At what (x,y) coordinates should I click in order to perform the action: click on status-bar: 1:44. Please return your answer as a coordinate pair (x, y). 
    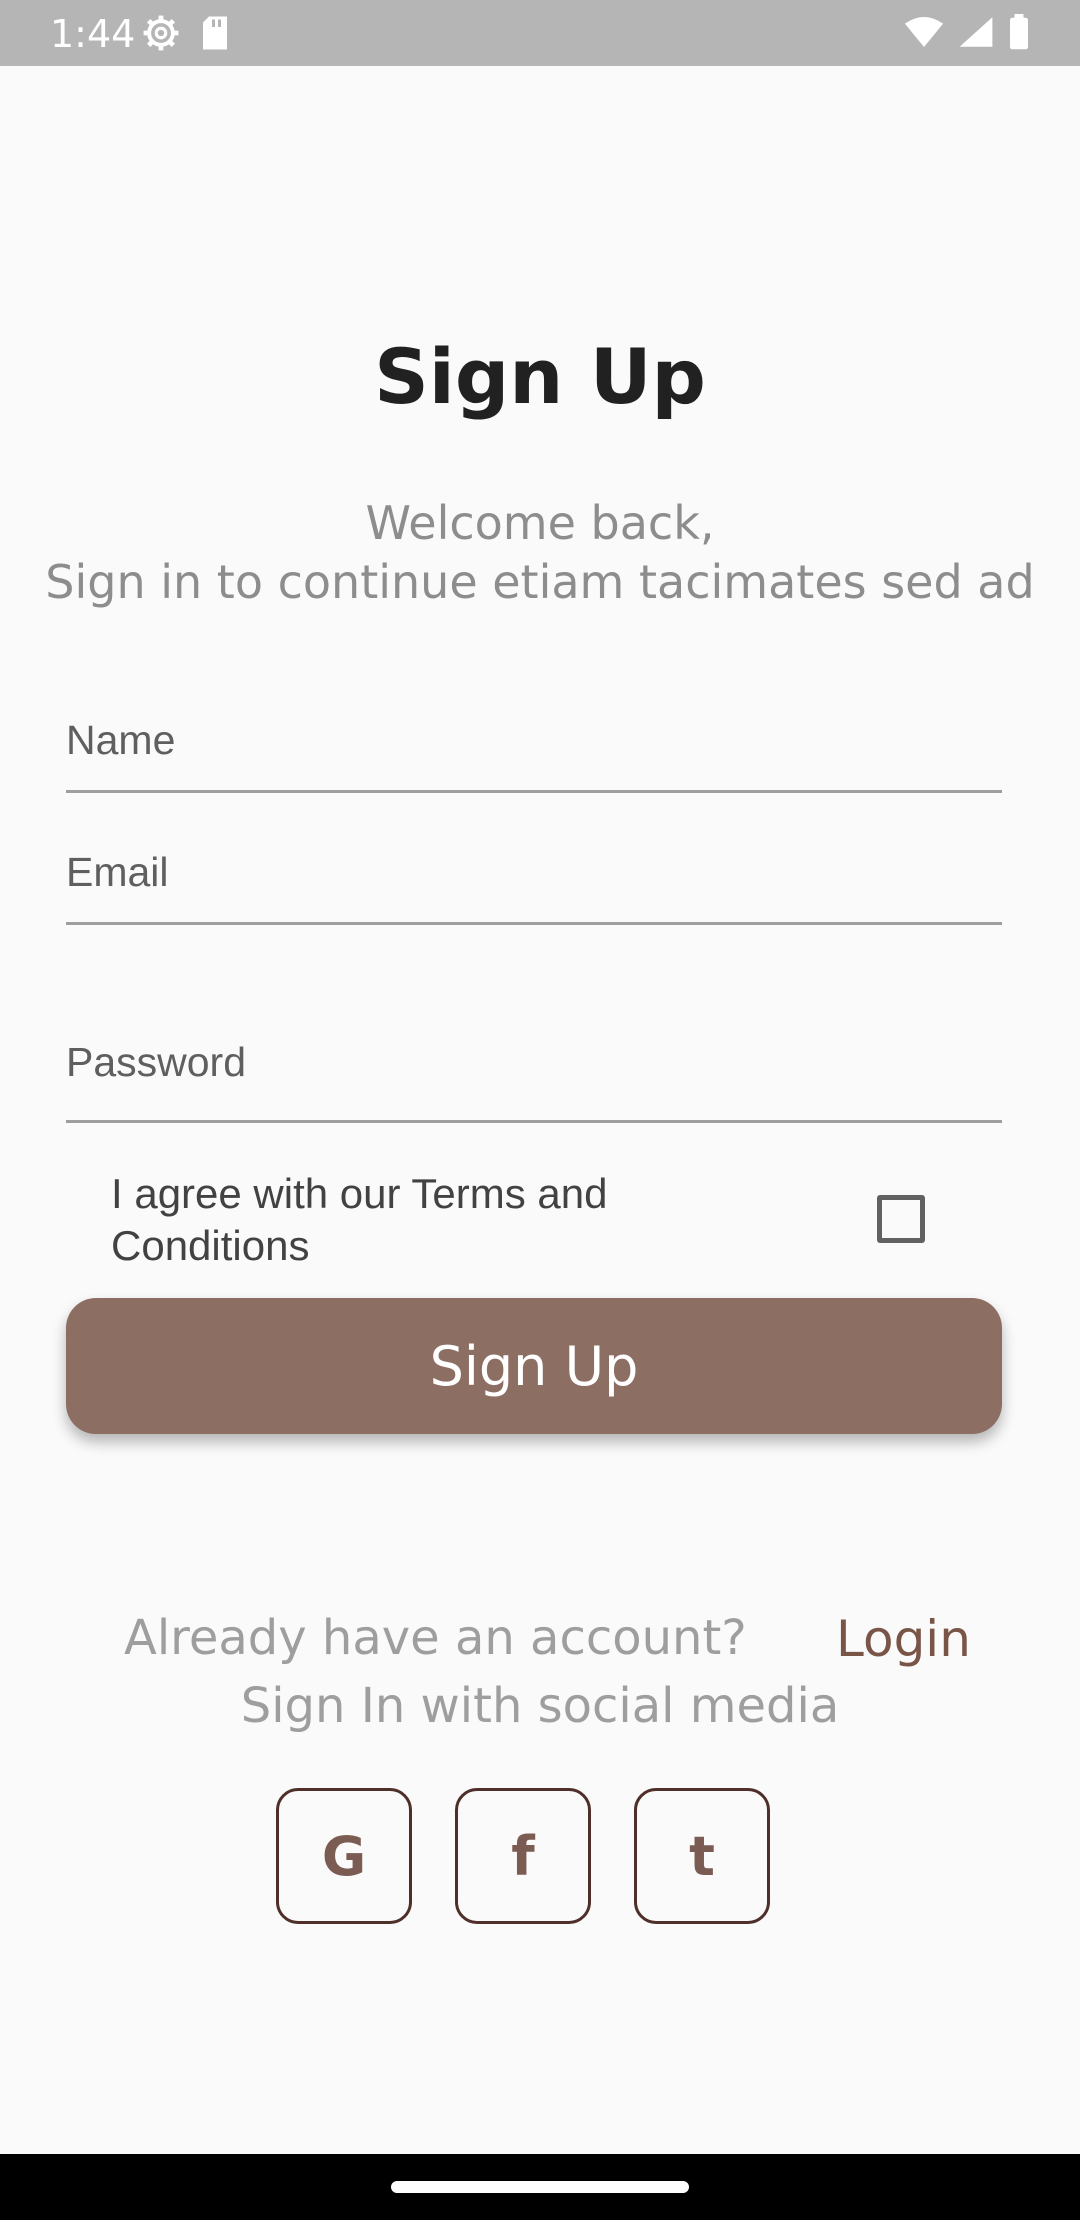
    Looking at the image, I should click on (540, 33).